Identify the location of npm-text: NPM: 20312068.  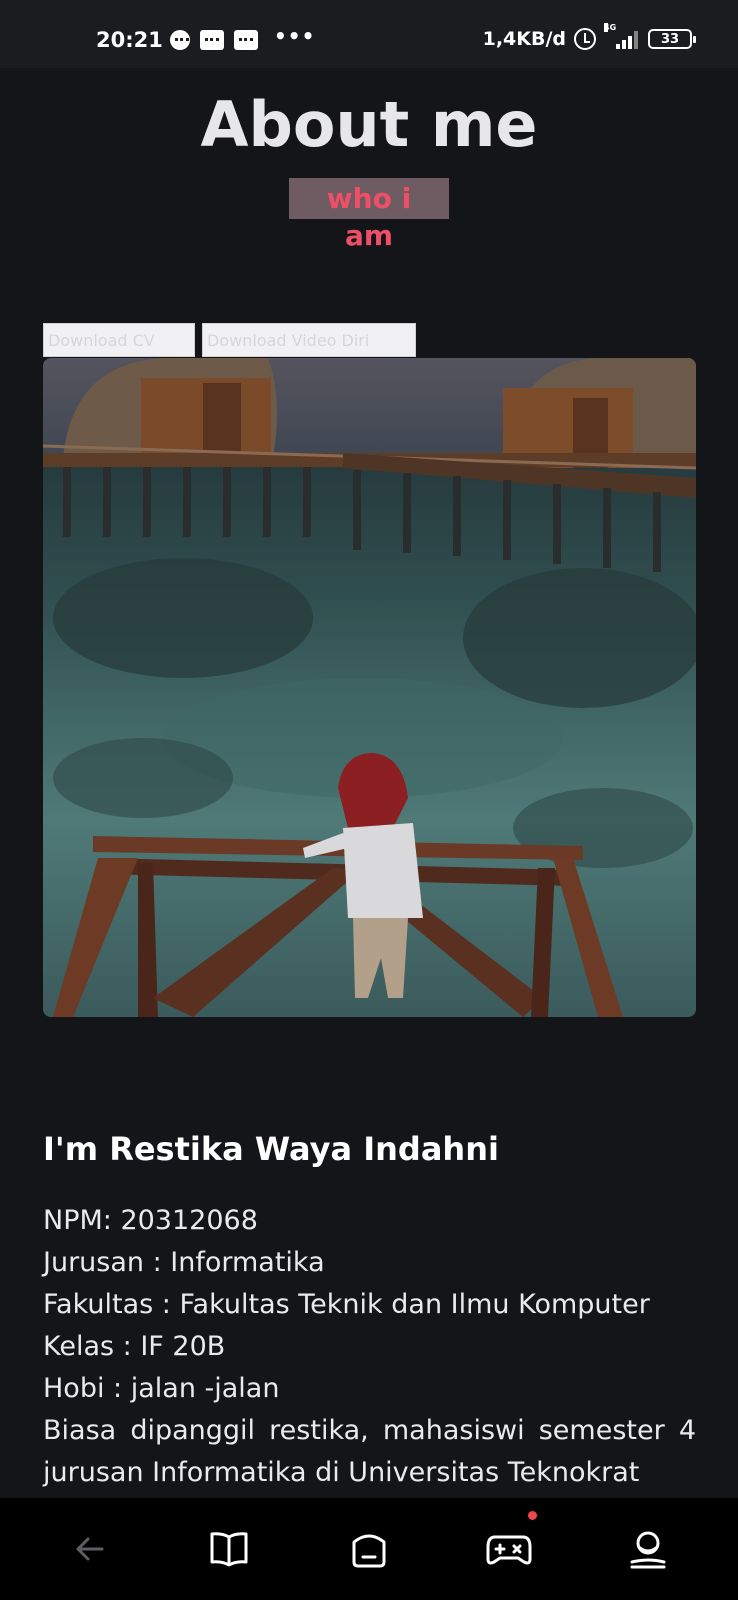
(150, 1220).